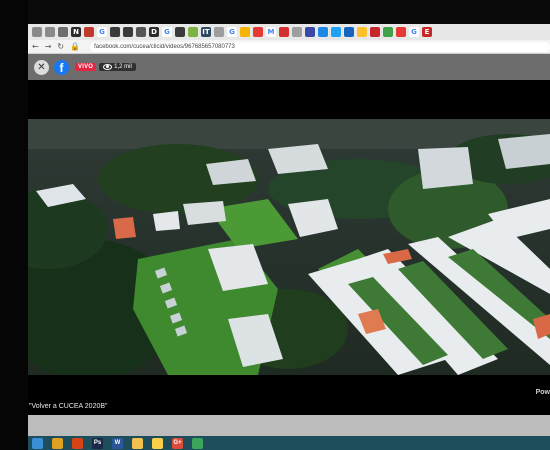 The width and height of the screenshot is (550, 450). Describe the element at coordinates (542, 392) in the screenshot. I see `powered-by-label: Pow` at that location.